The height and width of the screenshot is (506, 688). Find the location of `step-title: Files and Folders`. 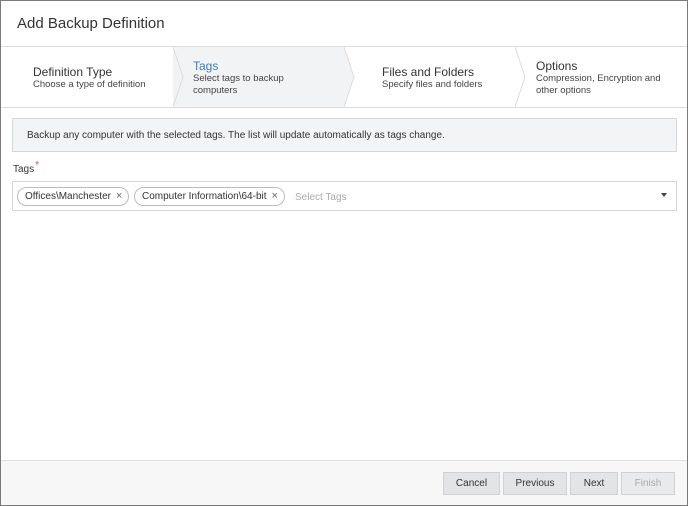

step-title: Files and Folders is located at coordinates (428, 72).